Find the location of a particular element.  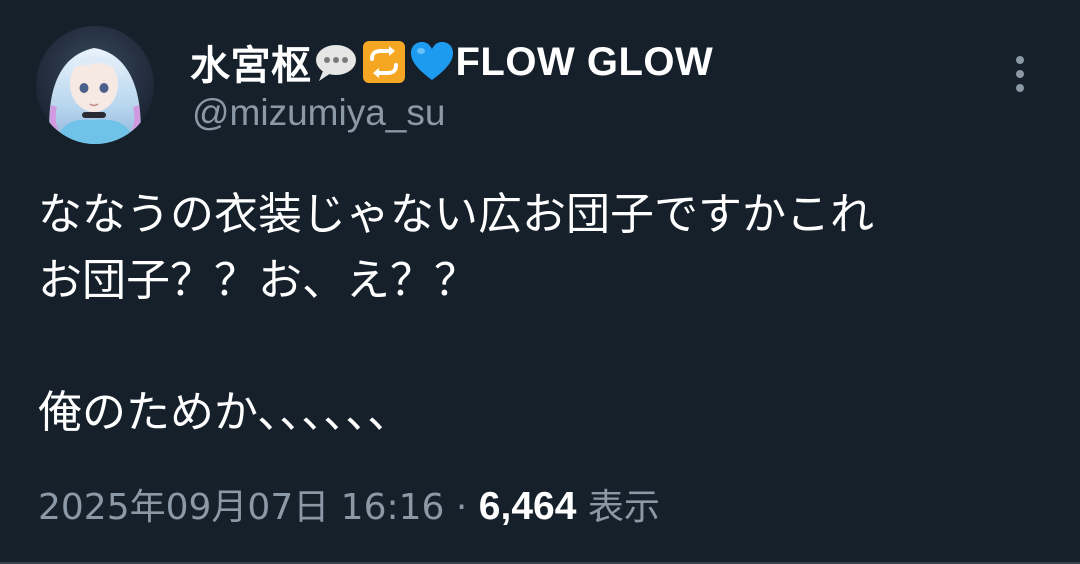

tweet-meta: 2025年09月07日 16:16 · 6,464 表示 is located at coordinates (349, 504).